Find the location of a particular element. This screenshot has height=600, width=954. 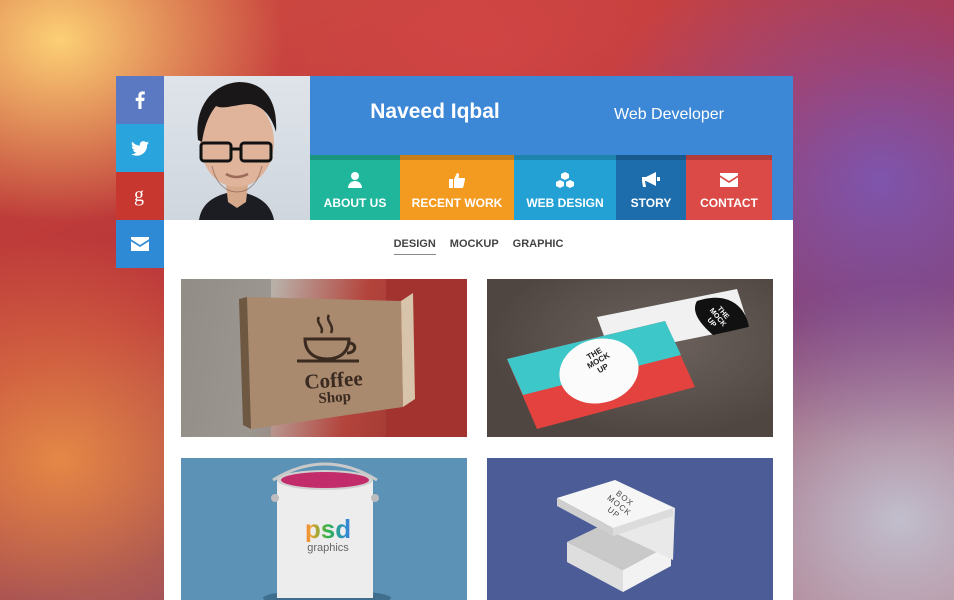

psd-logo-text: psd is located at coordinates (328, 529).